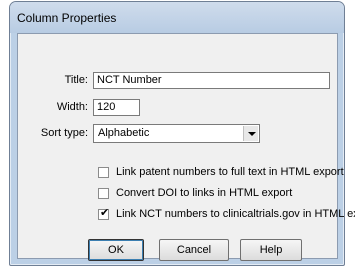  Describe the element at coordinates (116, 250) in the screenshot. I see `ok-button: OK` at that location.